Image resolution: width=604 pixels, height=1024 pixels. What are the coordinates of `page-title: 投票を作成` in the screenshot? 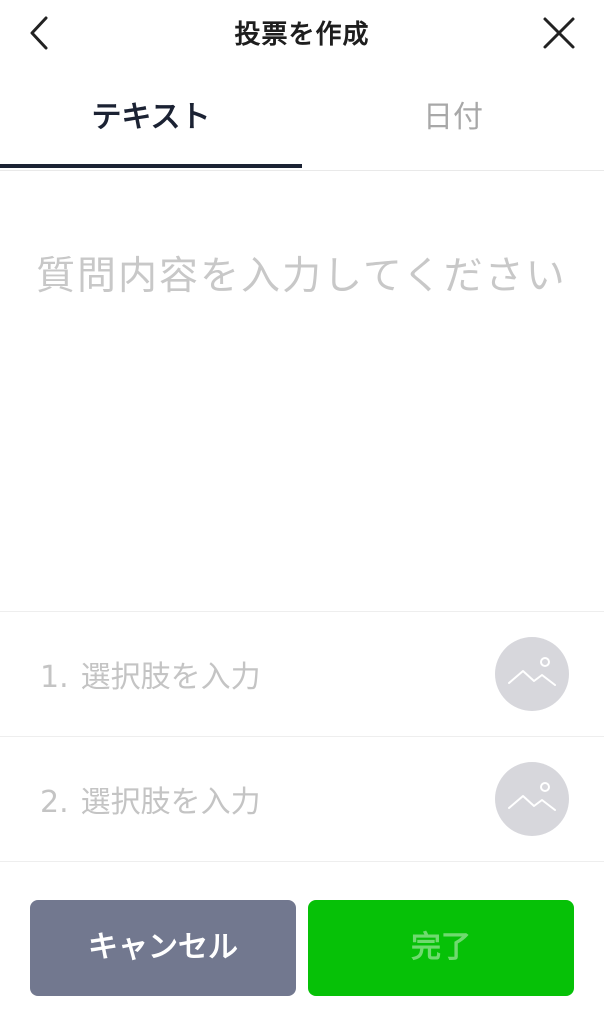 It's located at (302, 35).